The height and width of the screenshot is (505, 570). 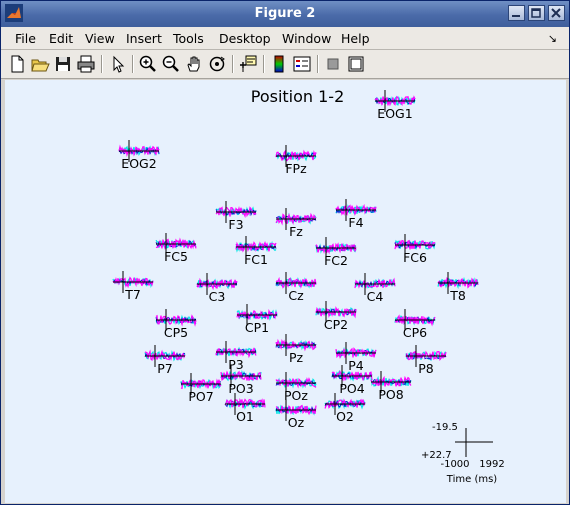 I want to click on channel-plot-p8: P8, so click(x=426, y=360).